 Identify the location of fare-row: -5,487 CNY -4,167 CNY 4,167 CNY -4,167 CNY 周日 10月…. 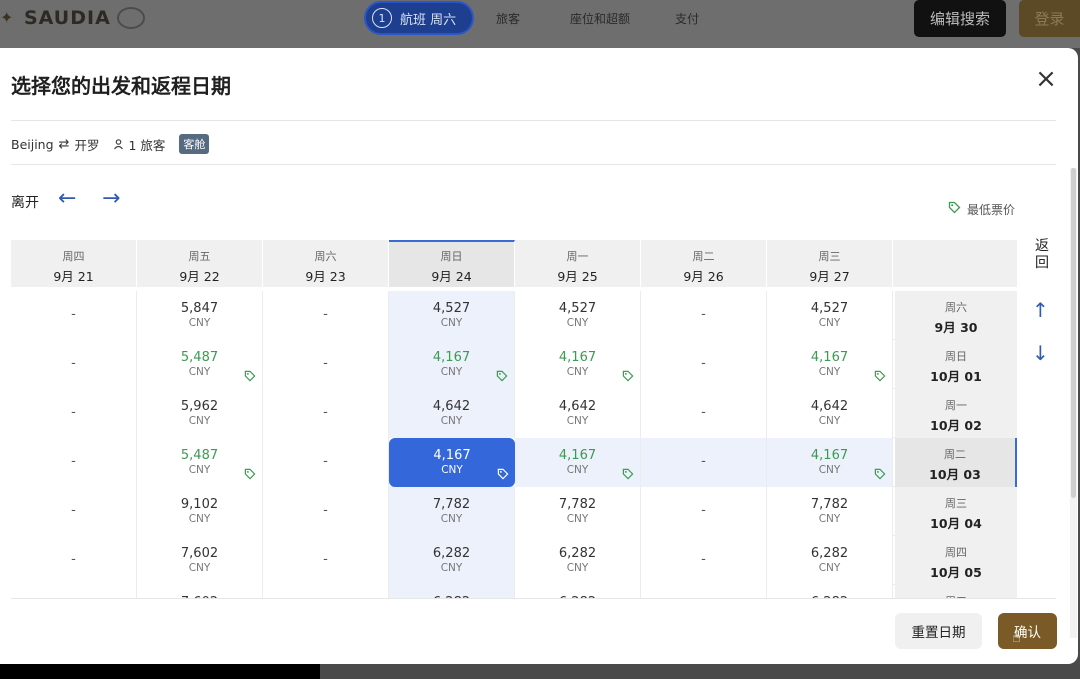
(514, 364).